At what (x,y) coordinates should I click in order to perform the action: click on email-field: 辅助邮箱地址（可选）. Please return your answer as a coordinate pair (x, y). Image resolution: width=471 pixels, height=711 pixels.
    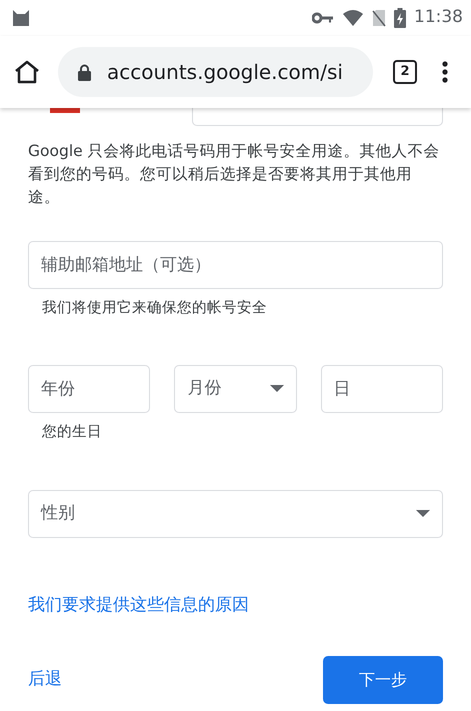
    Looking at the image, I should click on (235, 265).